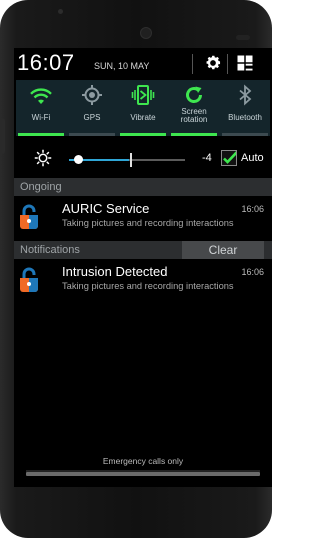 The height and width of the screenshot is (538, 320). I want to click on section-title: Ongoing, so click(41, 187).